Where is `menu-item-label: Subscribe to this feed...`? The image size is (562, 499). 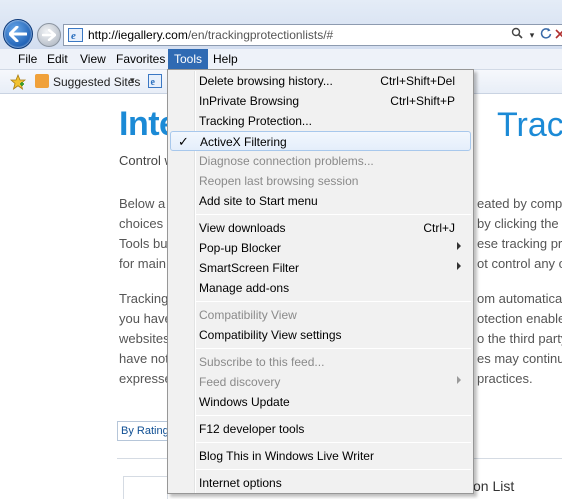 menu-item-label: Subscribe to this feed... is located at coordinates (262, 362).